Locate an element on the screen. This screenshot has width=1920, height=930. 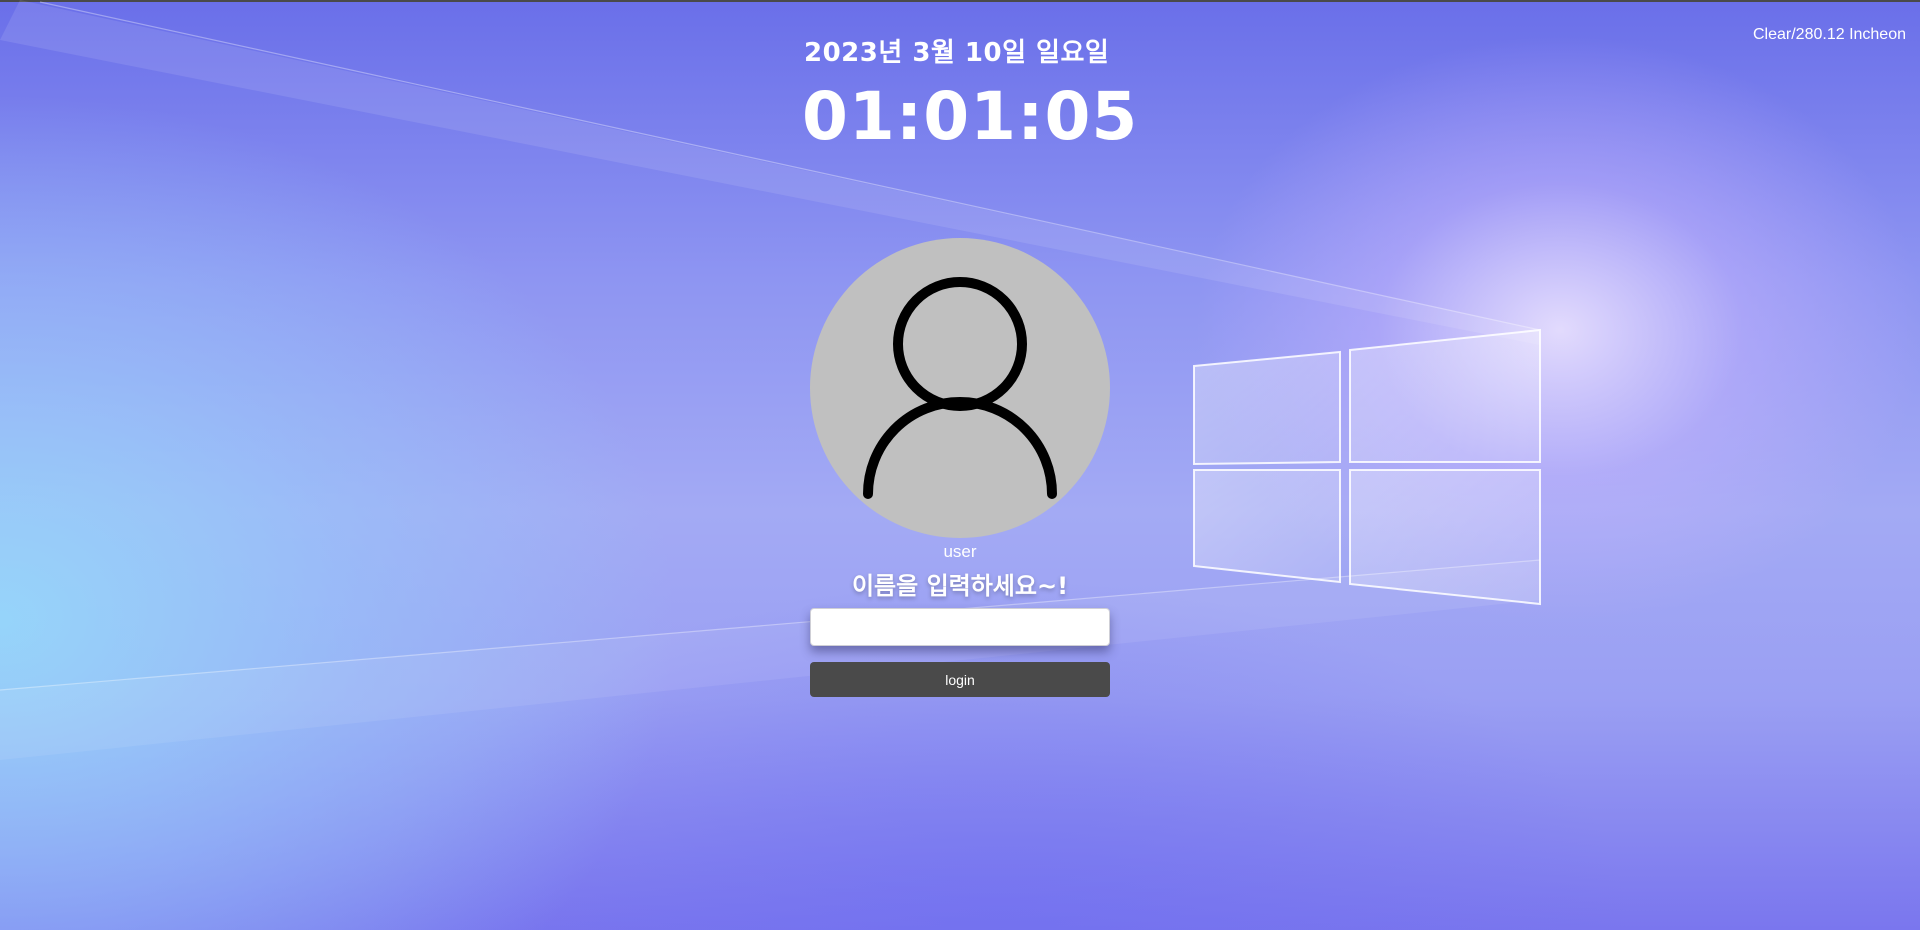
name-input is located at coordinates (960, 627).